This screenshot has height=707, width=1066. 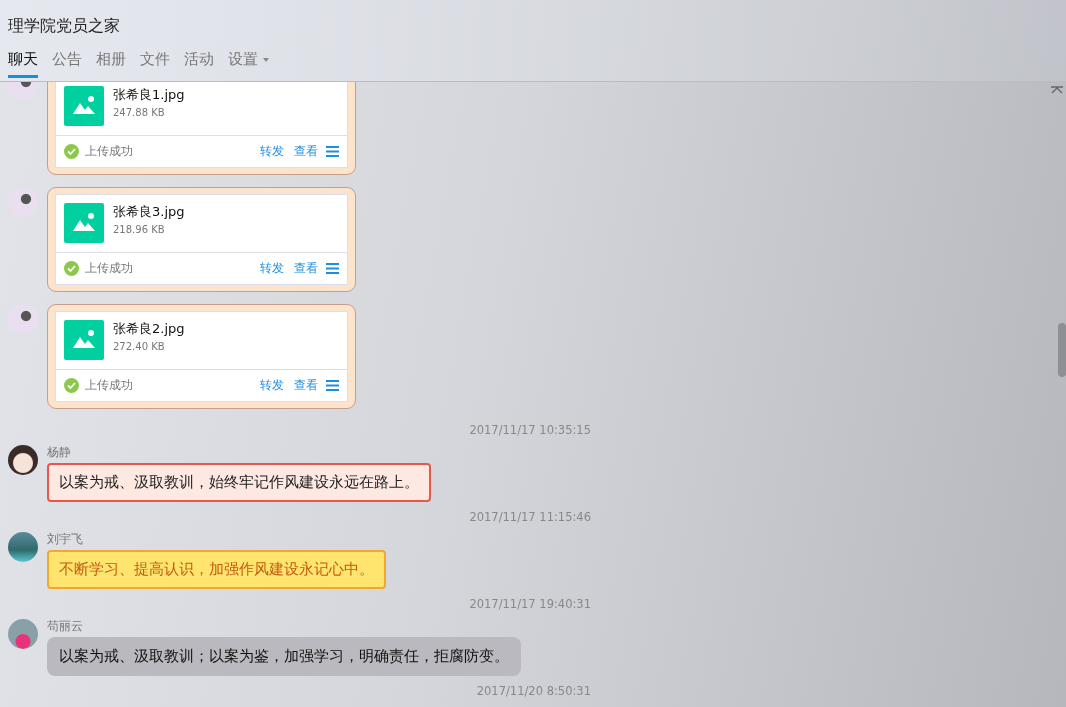 I want to click on sender-name: 刘宇飞, so click(x=65, y=539).